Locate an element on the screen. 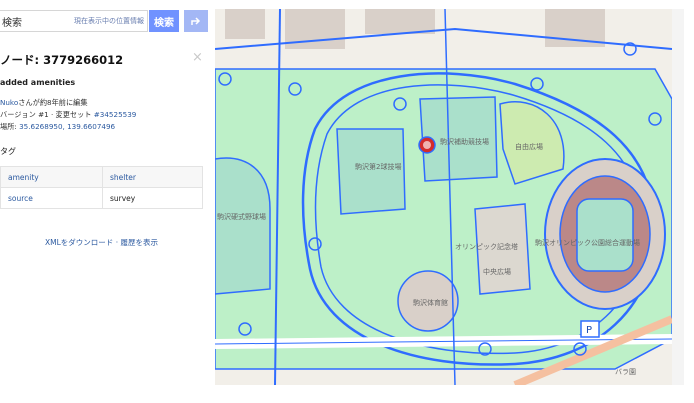 This screenshot has height=403, width=694. stadium-field is located at coordinates (605, 235).